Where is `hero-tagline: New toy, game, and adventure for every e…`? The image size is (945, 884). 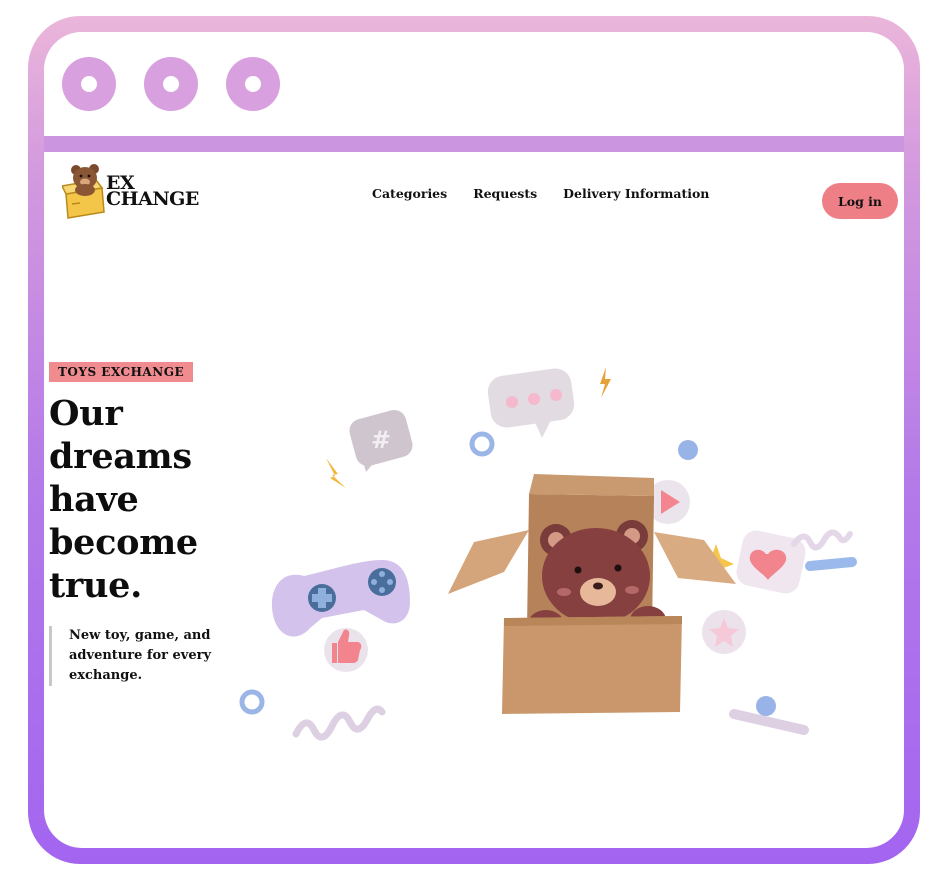
hero-tagline: New toy, game, and adventure for every e… is located at coordinates (149, 656).